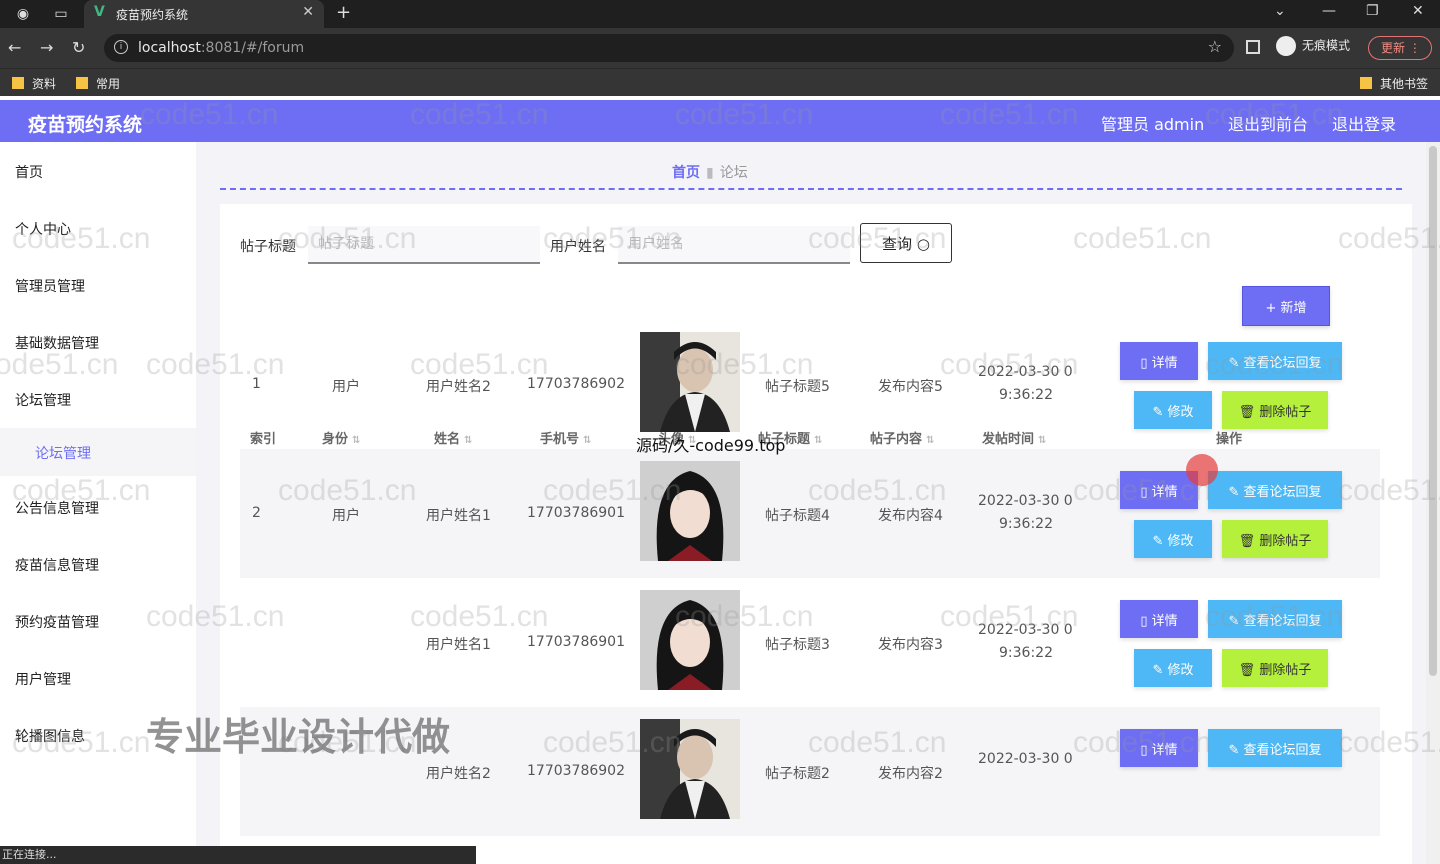 Image resolution: width=1440 pixels, height=864 pixels. I want to click on browser-tab: V 疫苗预约系统 ✕, so click(204, 14).